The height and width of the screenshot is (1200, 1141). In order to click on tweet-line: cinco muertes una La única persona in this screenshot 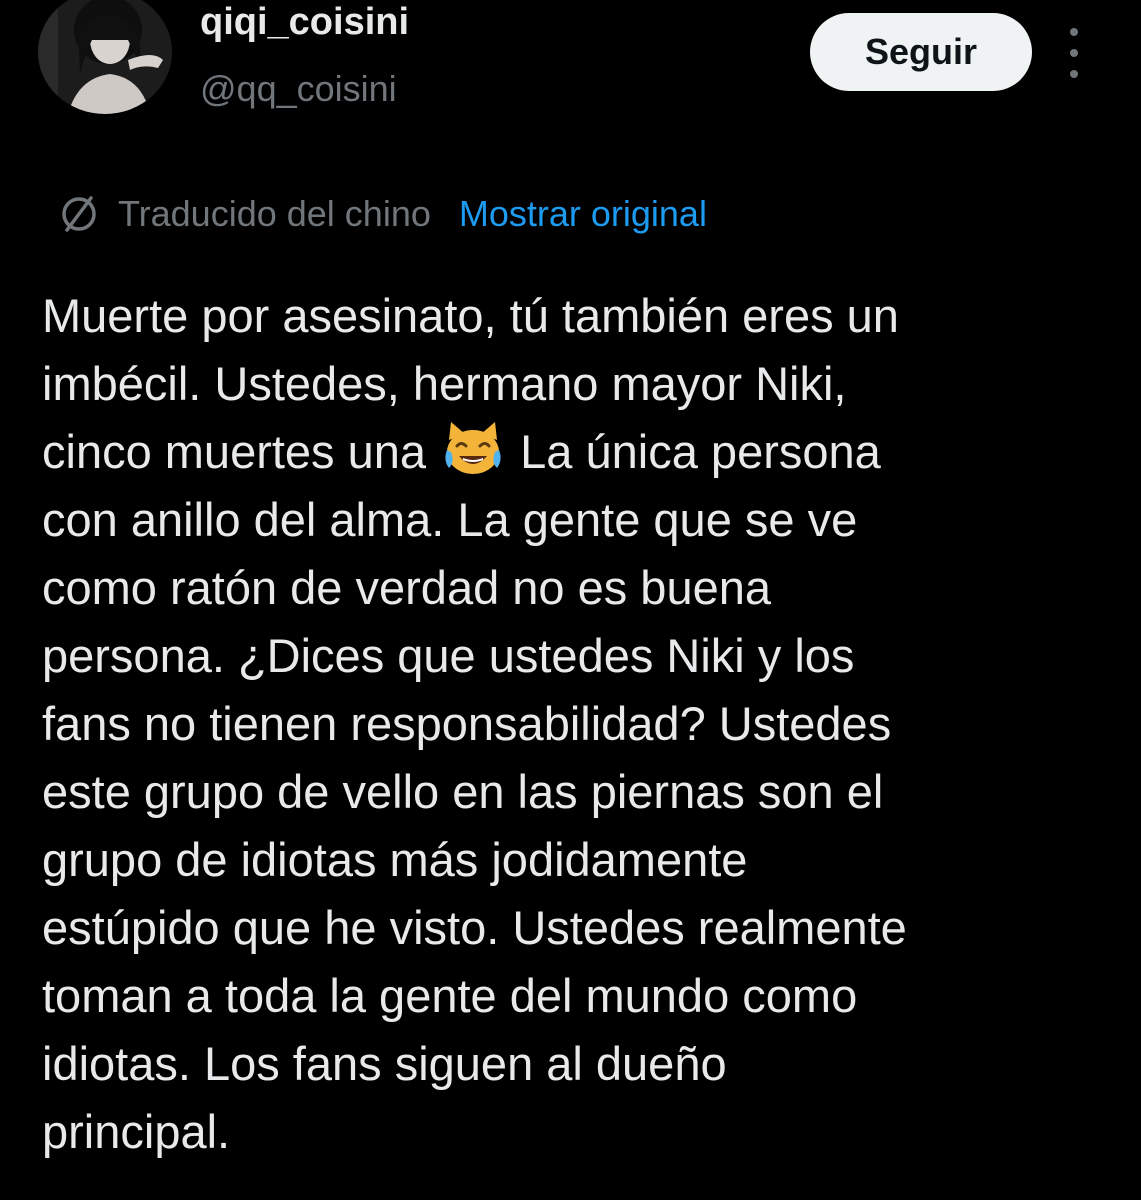, I will do `click(577, 452)`.